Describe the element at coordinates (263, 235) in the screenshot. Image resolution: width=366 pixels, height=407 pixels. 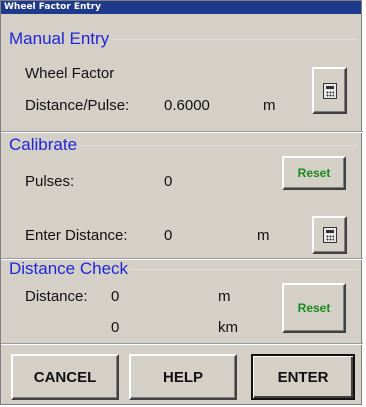
I see `enter-distance-unit: m` at that location.